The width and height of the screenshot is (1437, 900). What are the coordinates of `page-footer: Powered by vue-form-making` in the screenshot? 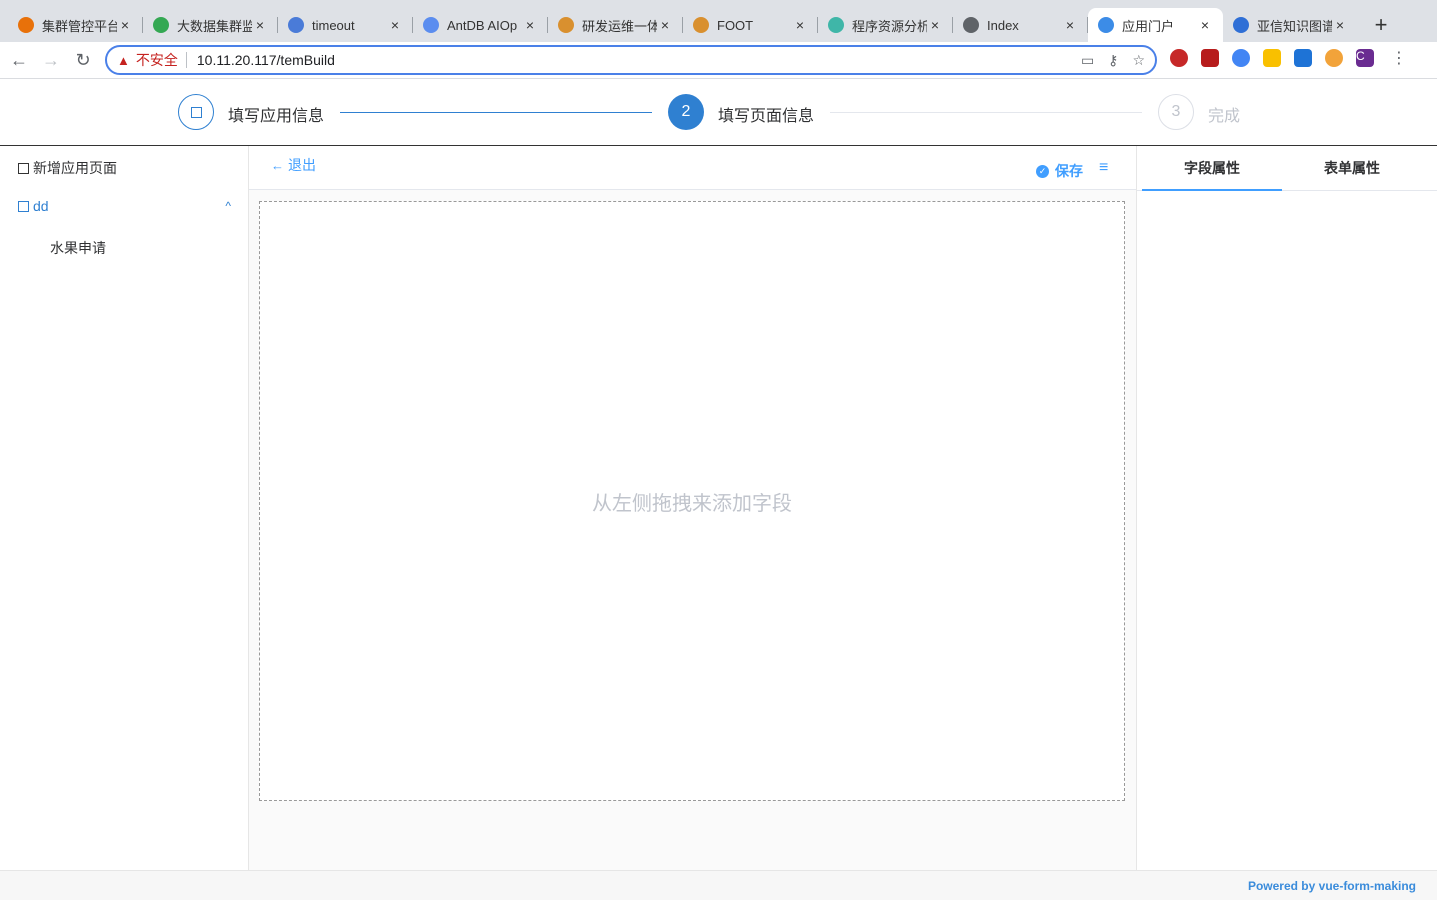 It's located at (718, 885).